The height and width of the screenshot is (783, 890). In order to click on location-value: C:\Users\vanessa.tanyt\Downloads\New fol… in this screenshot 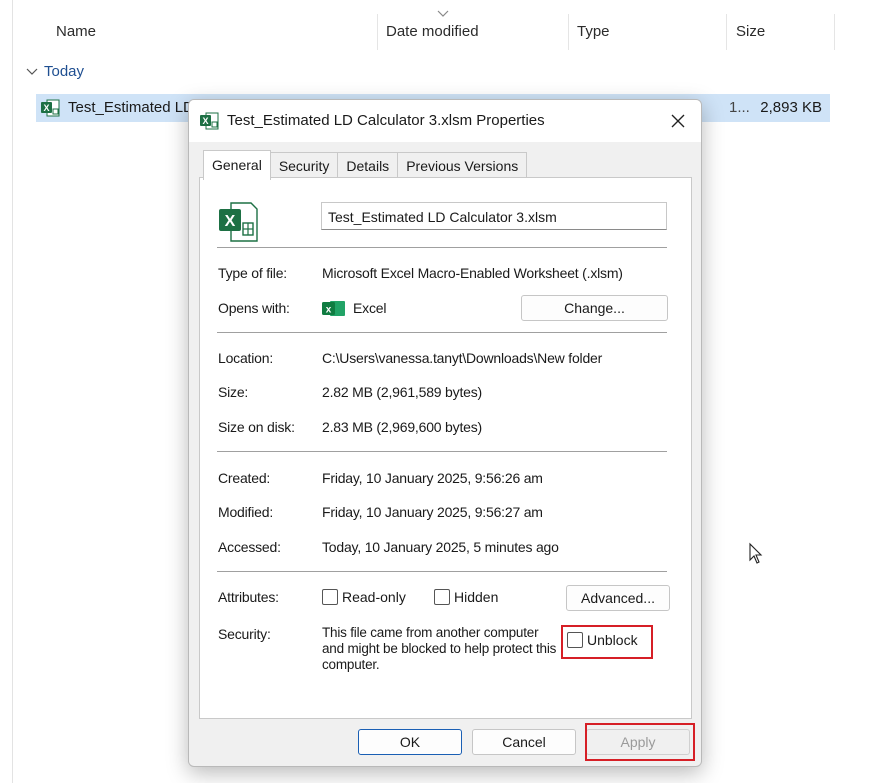, I will do `click(462, 358)`.